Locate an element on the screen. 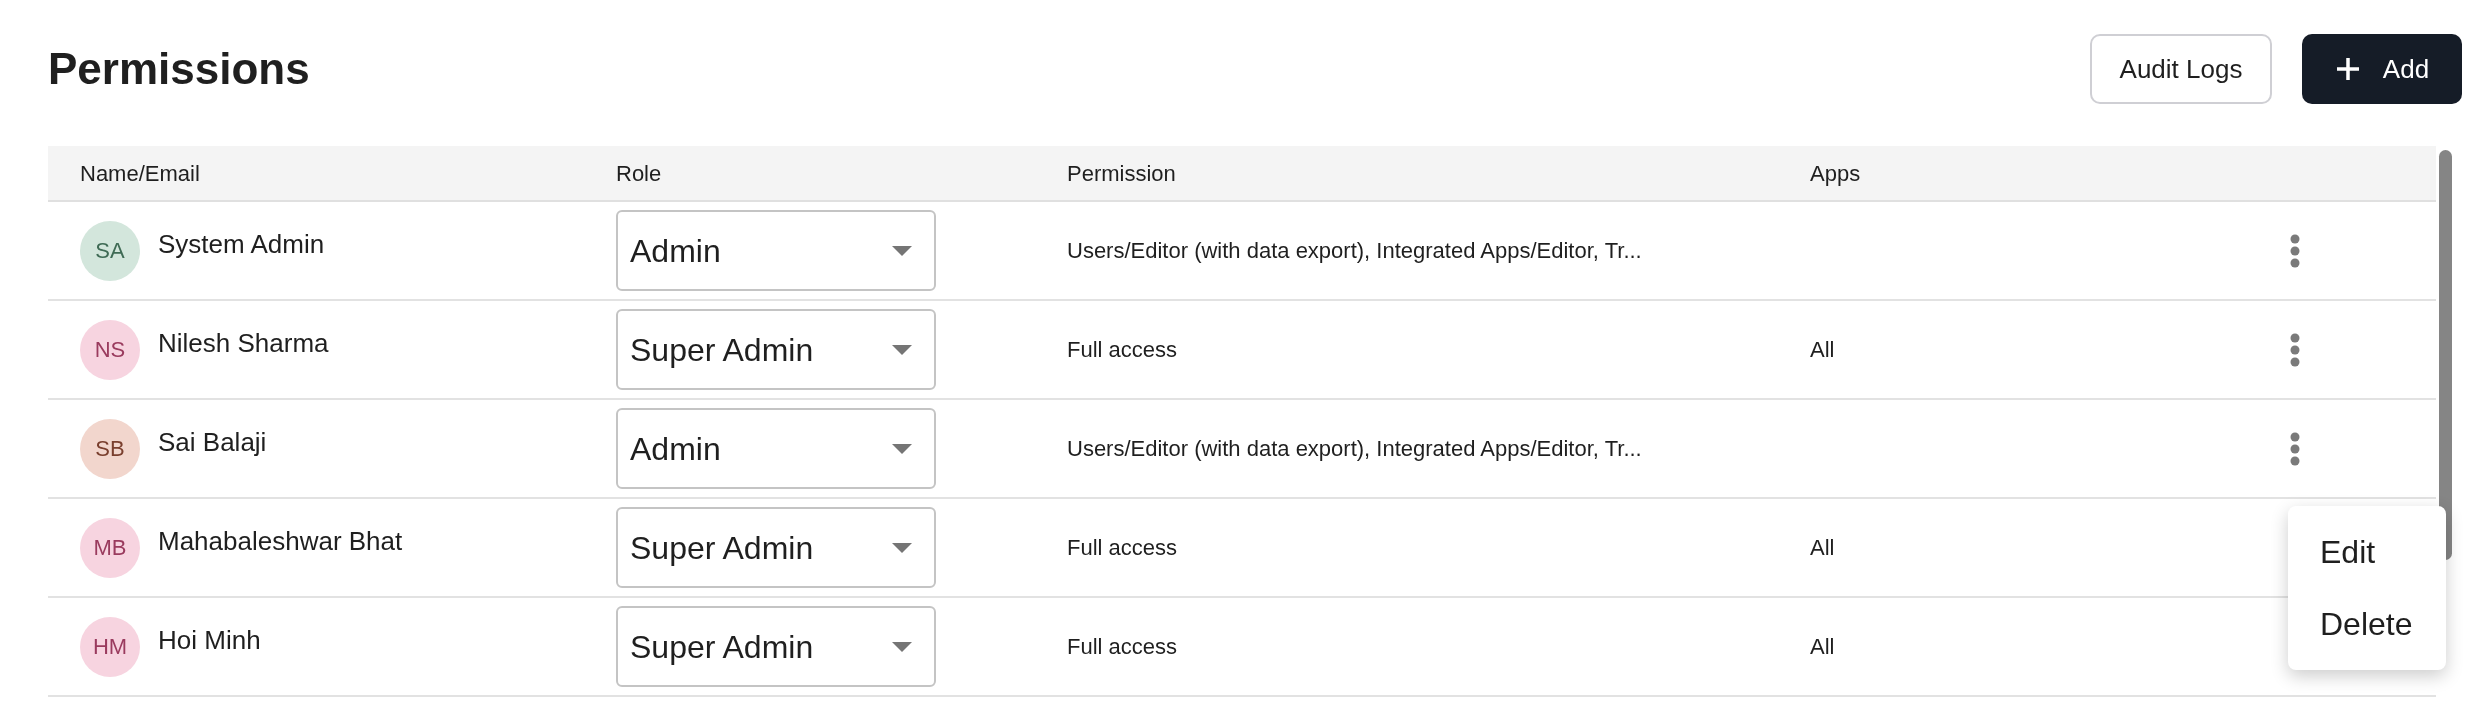 The width and height of the screenshot is (2490, 718). add-button: Add is located at coordinates (2382, 69).